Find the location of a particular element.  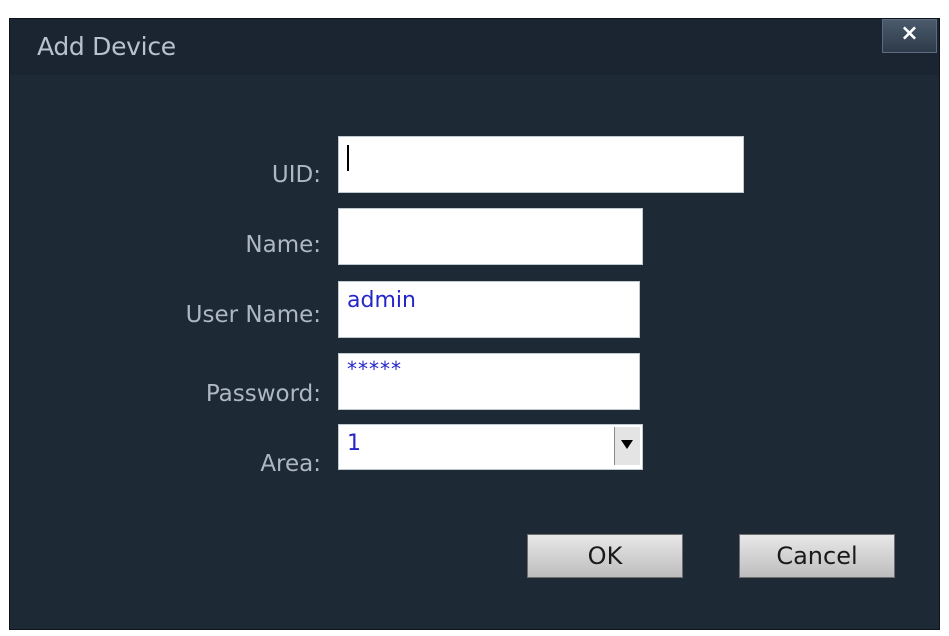

cancel-button: Cancel is located at coordinates (817, 556).